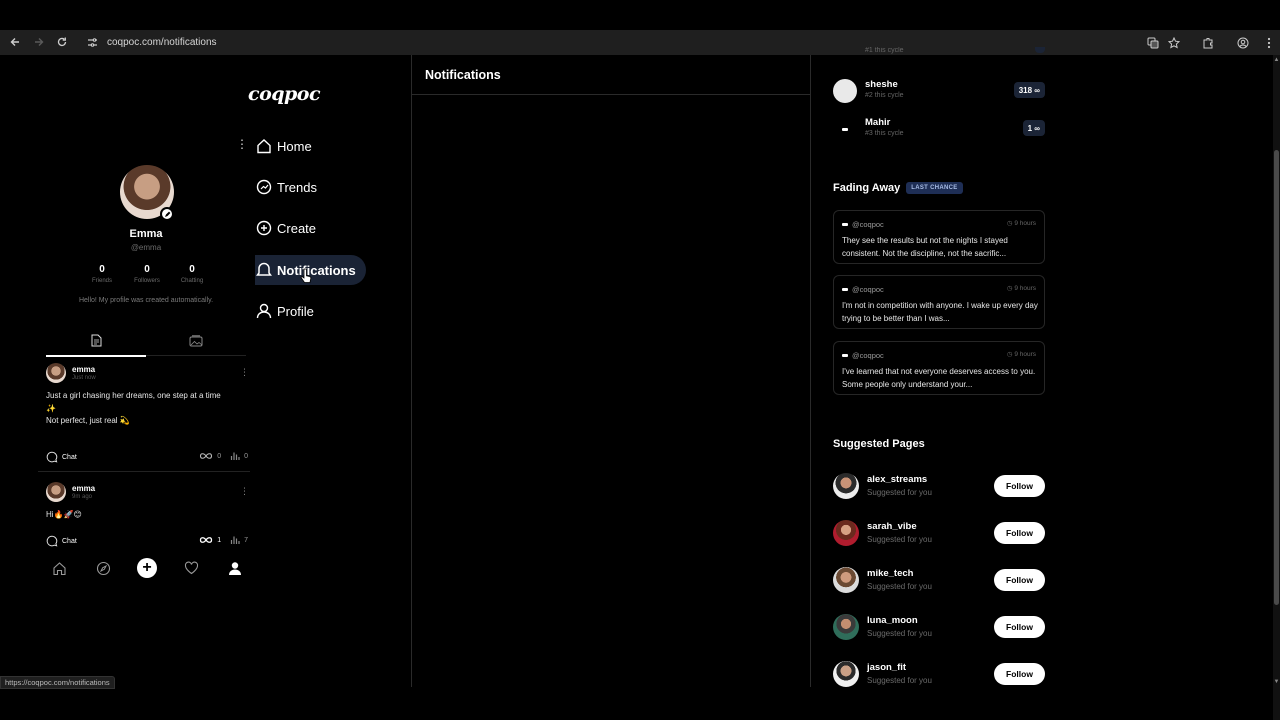 This screenshot has height=720, width=1280. What do you see at coordinates (939, 93) in the screenshot?
I see `leaderboard-item: sheshe #2 this cycle 318 ∞` at bounding box center [939, 93].